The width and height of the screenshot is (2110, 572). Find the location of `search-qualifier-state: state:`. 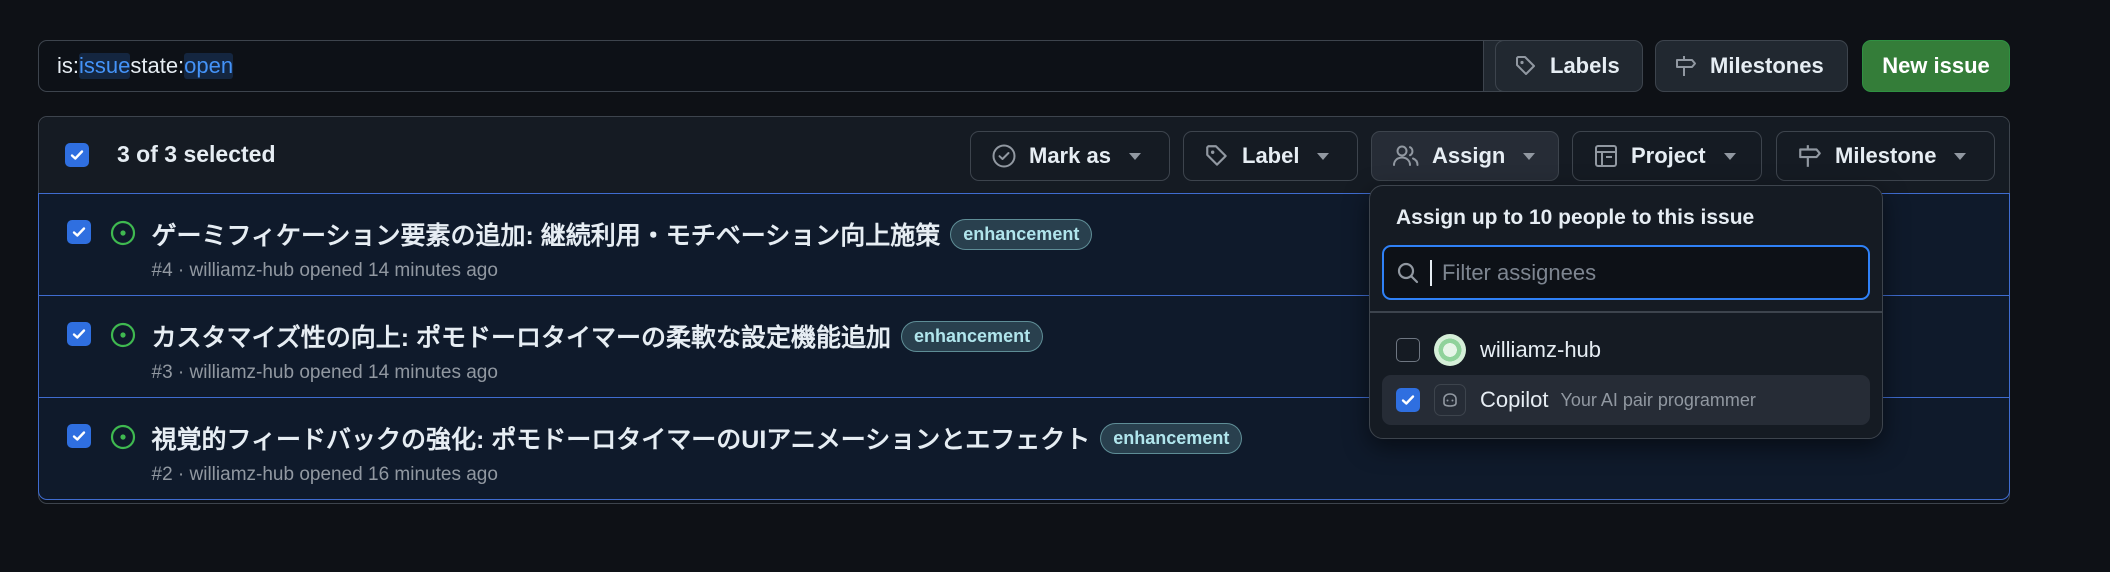

search-qualifier-state: state: is located at coordinates (157, 65).